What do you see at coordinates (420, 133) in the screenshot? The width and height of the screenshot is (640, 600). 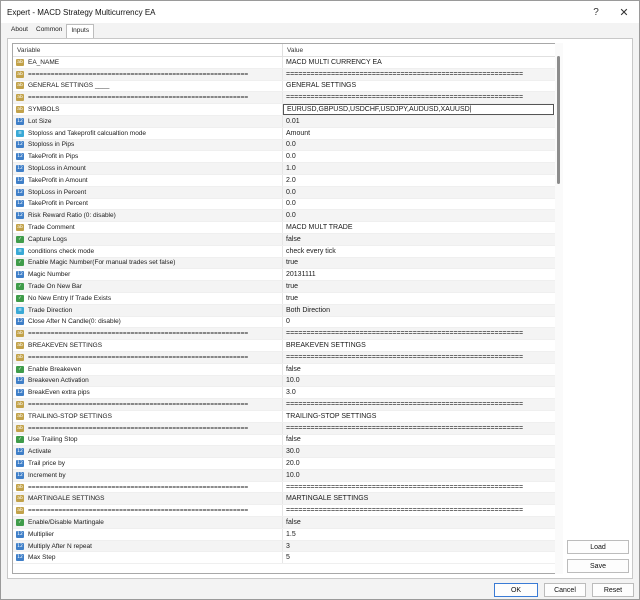 I see `value-cell: Amount` at bounding box center [420, 133].